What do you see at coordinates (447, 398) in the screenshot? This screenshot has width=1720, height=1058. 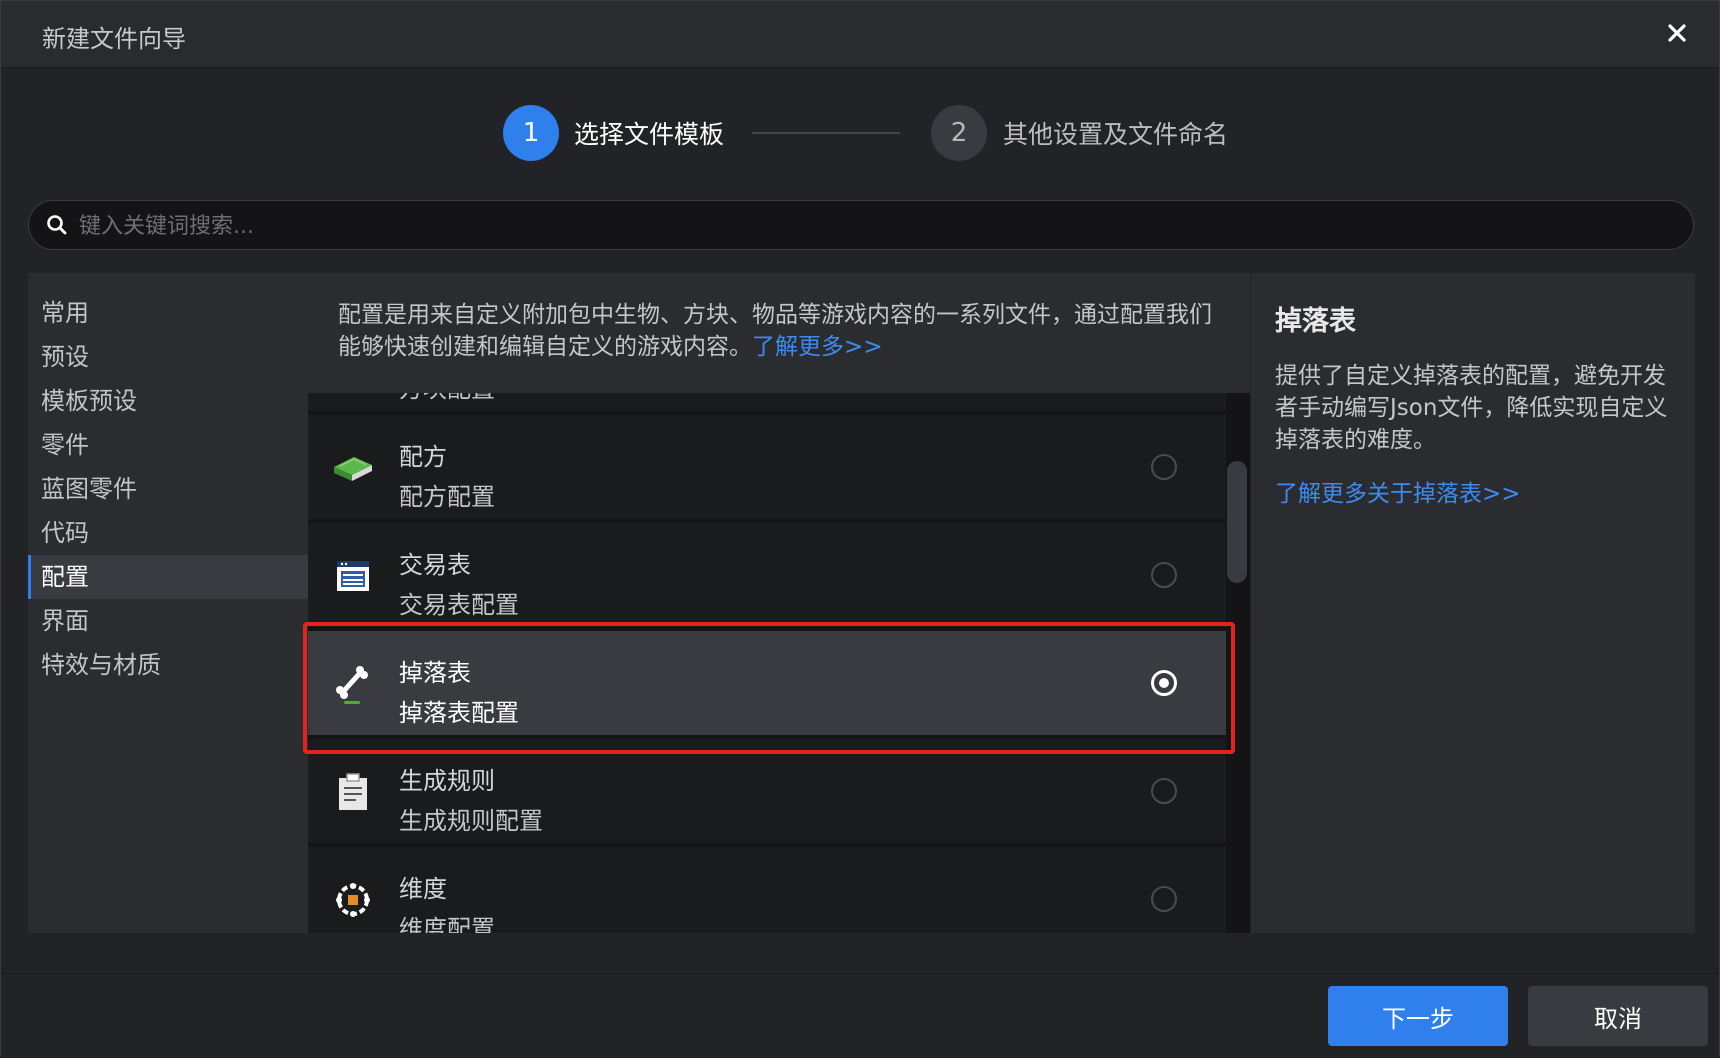 I see `template-subtitle: 方块配置` at bounding box center [447, 398].